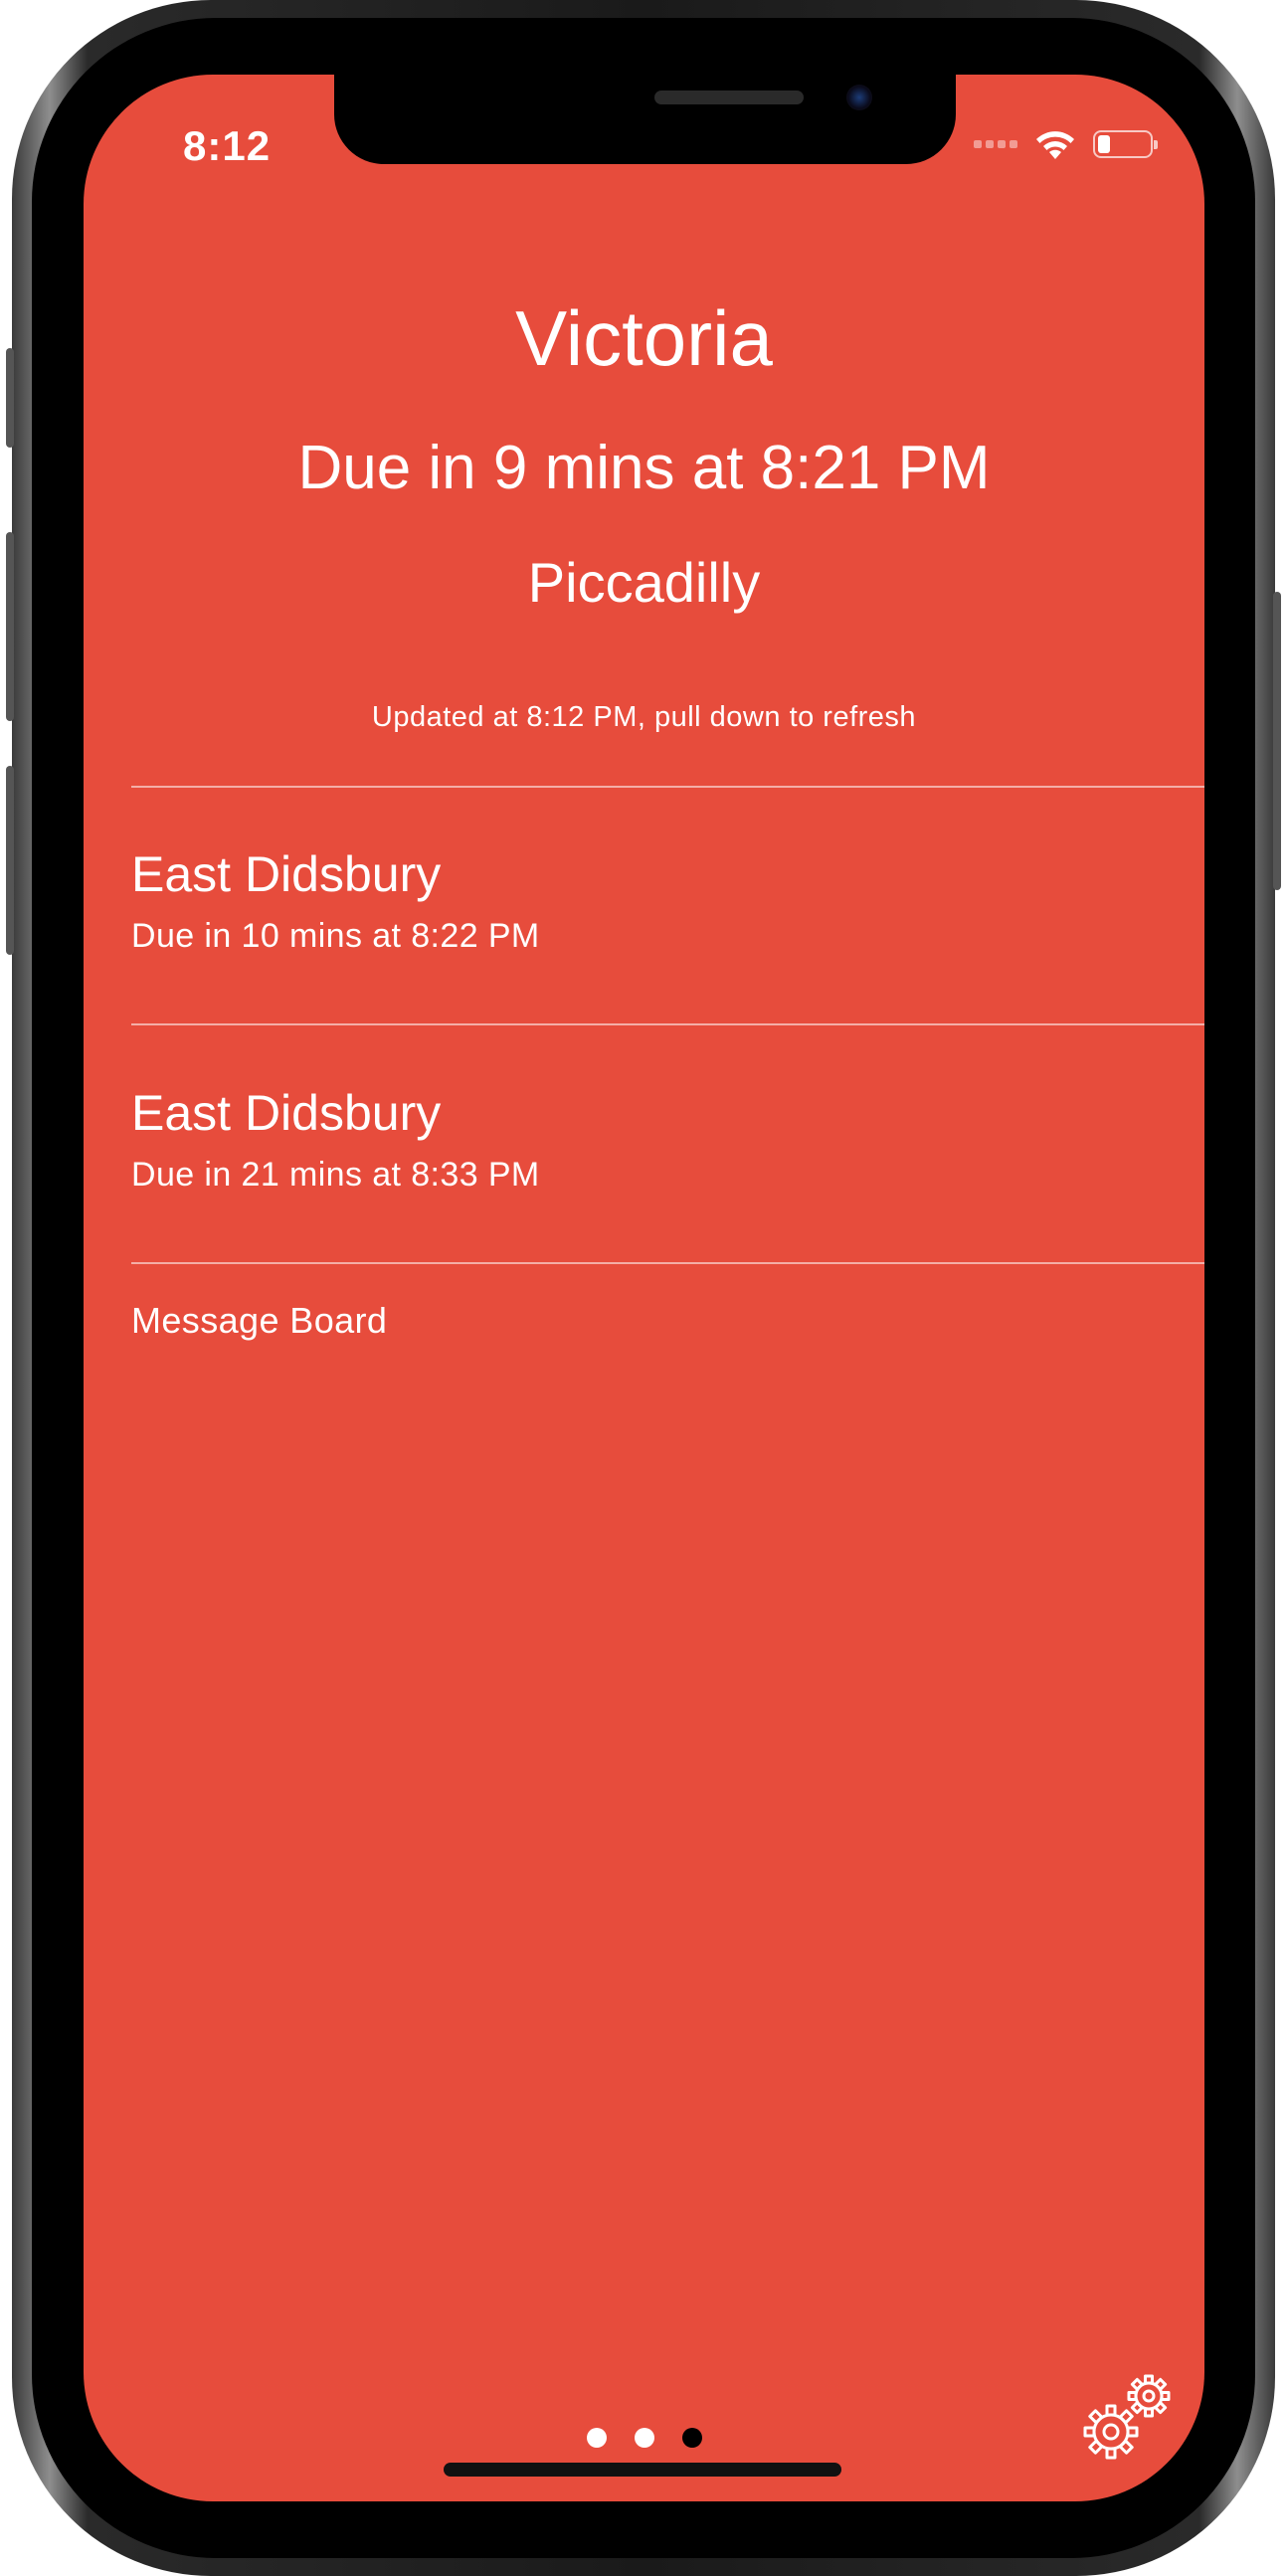 The width and height of the screenshot is (1288, 2576). I want to click on mute-switch, so click(10, 398).